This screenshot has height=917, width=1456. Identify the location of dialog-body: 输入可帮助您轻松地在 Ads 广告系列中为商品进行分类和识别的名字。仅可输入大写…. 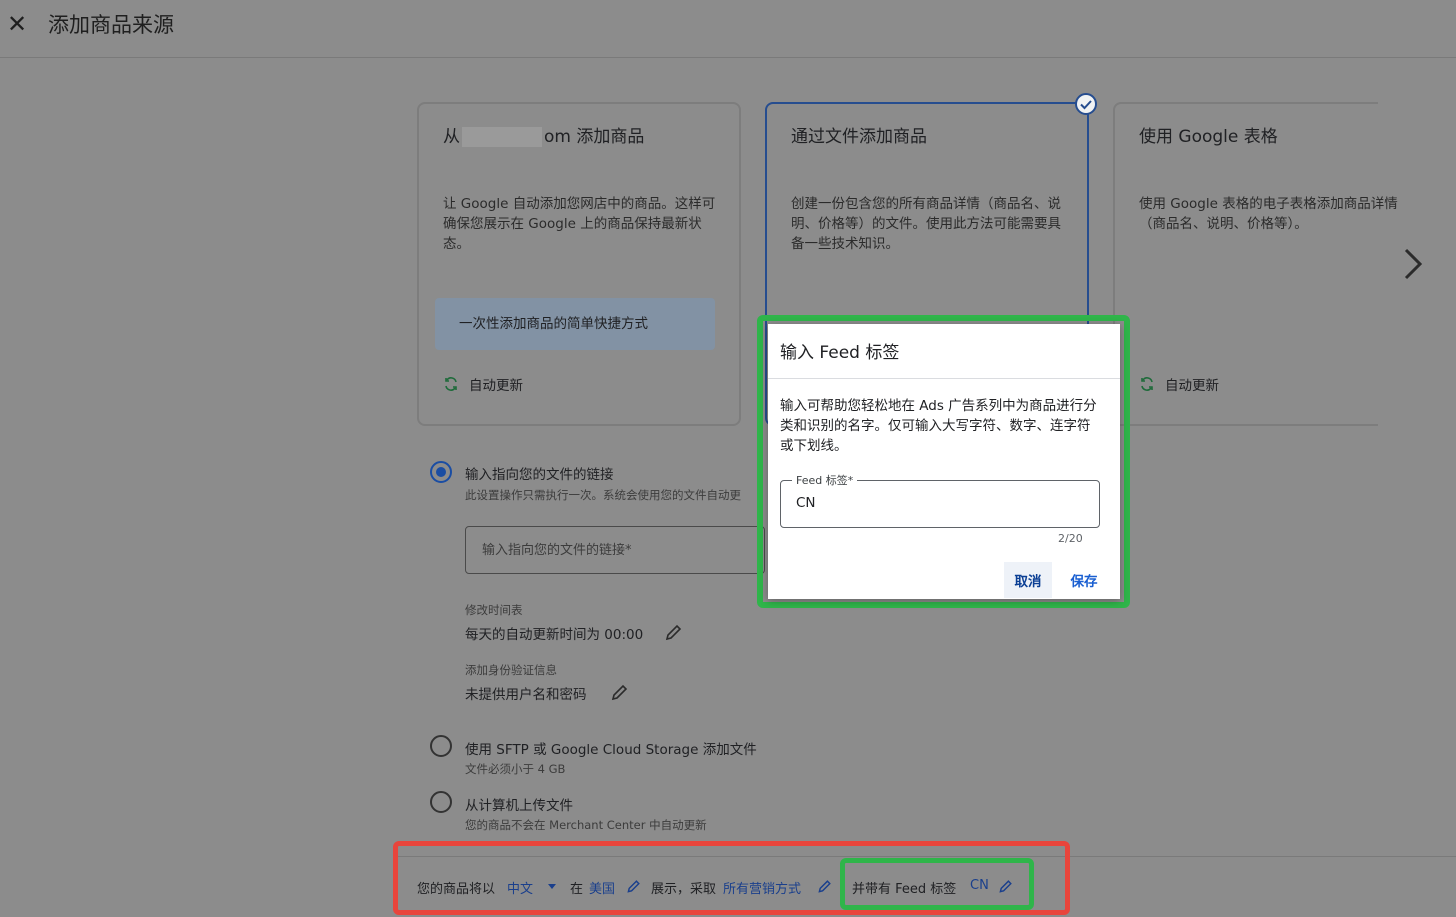
(938, 426).